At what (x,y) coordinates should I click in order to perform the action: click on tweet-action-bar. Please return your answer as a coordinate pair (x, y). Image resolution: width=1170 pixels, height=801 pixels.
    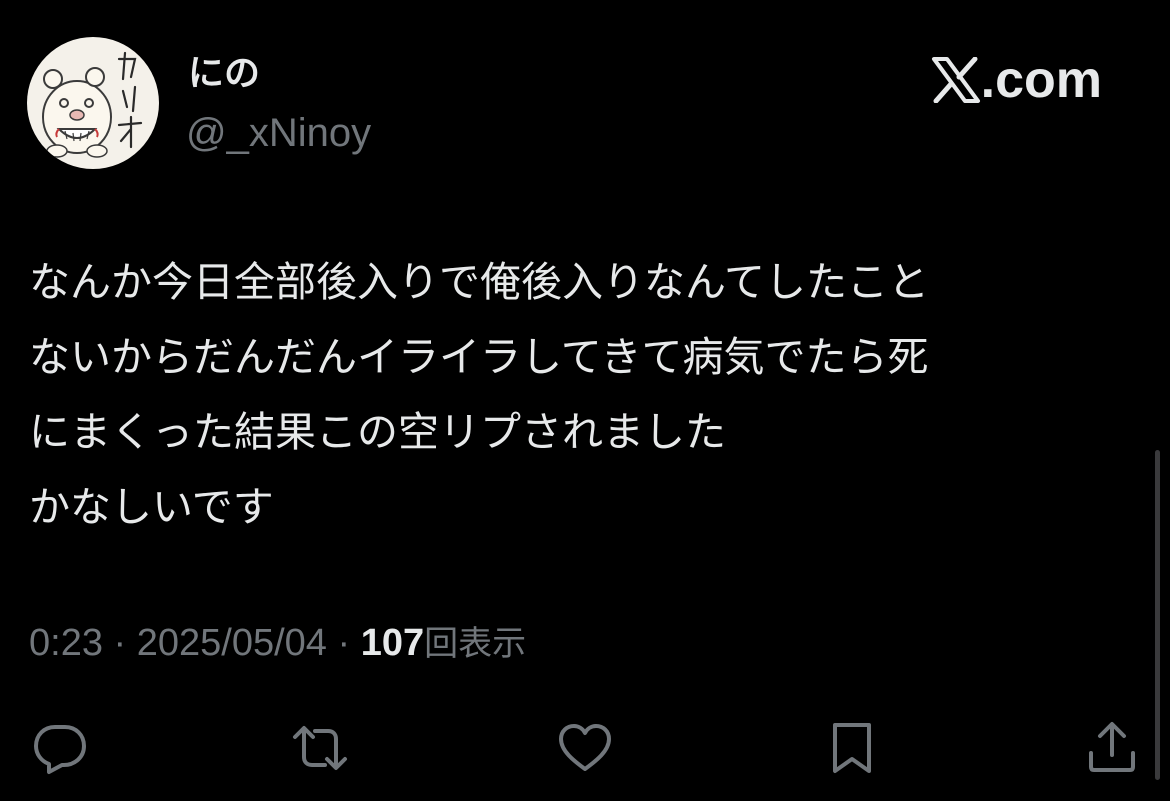
    Looking at the image, I should click on (585, 748).